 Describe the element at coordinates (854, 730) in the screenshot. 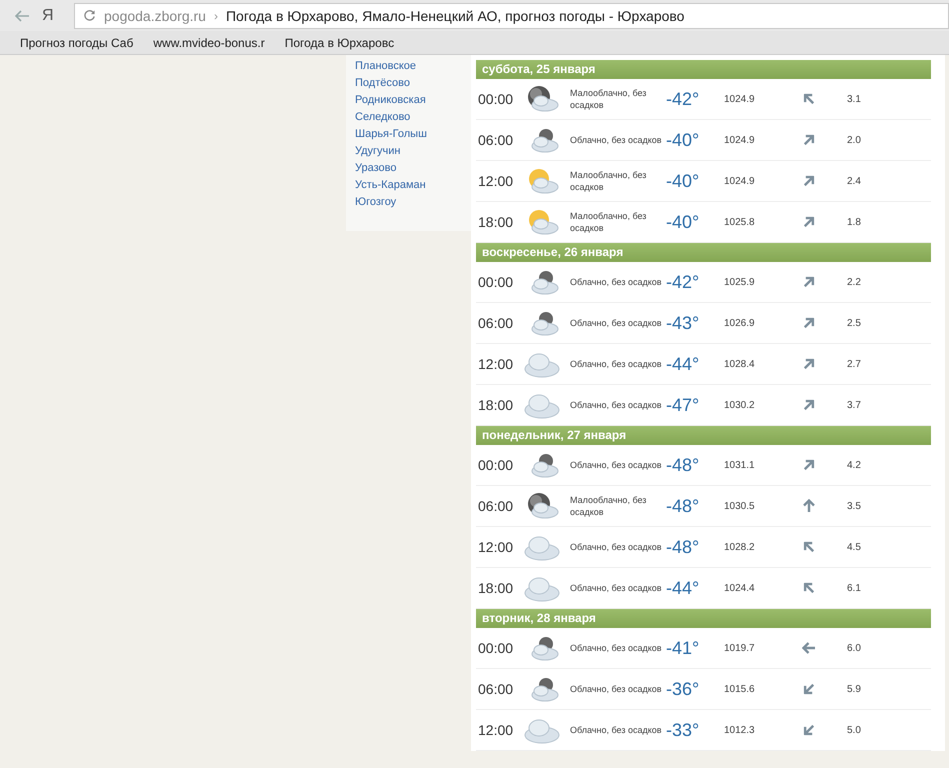

I see `wind-speed: 5.0` at that location.